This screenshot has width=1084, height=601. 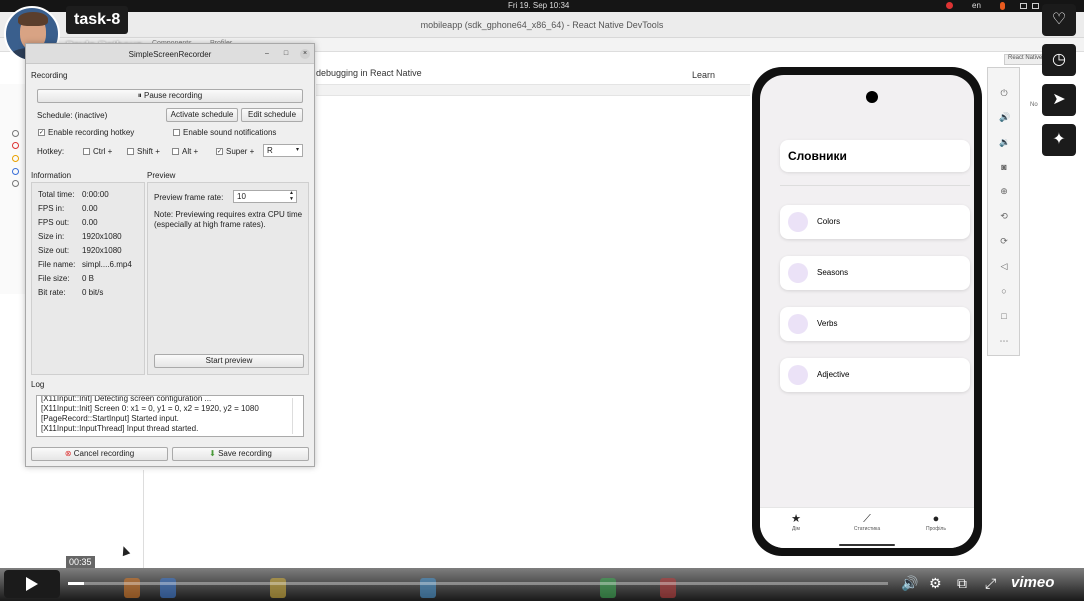 What do you see at coordinates (538, 5) in the screenshot?
I see `system-clock: Fri 19. Sep 10:34` at bounding box center [538, 5].